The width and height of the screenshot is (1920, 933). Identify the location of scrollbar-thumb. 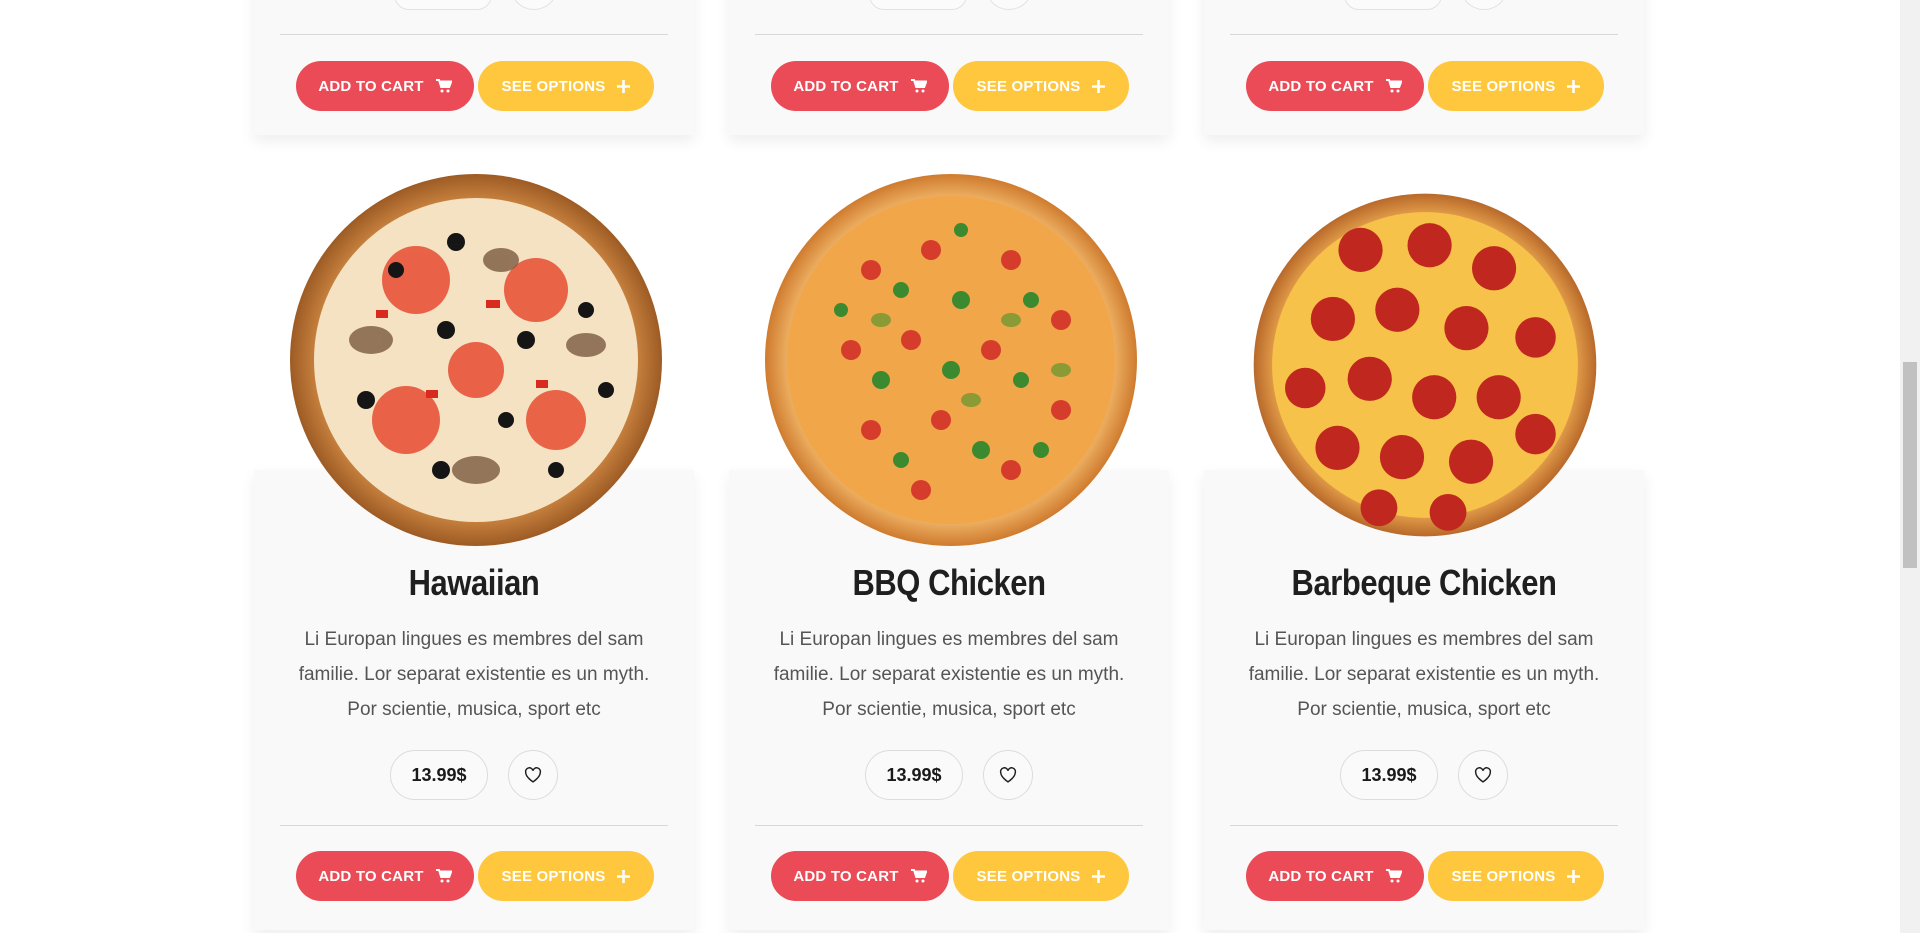
(1910, 465).